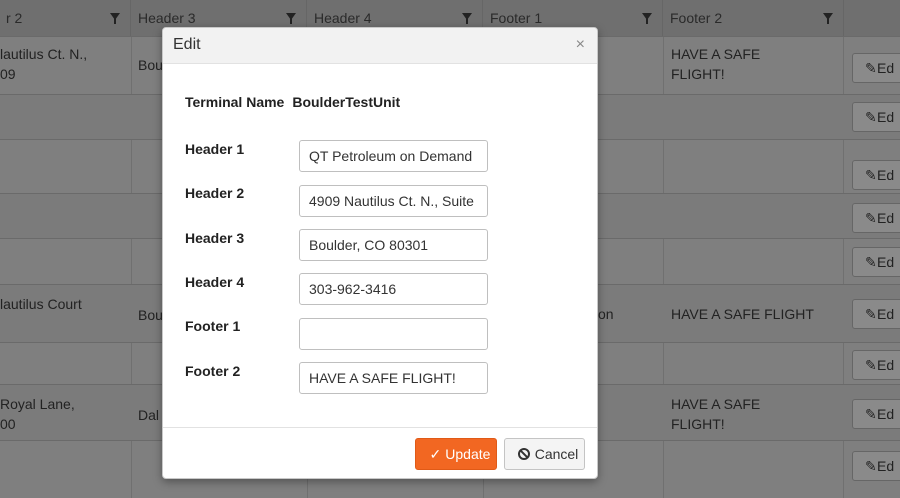  Describe the element at coordinates (215, 282) in the screenshot. I see `header-4-label: Header 4` at that location.